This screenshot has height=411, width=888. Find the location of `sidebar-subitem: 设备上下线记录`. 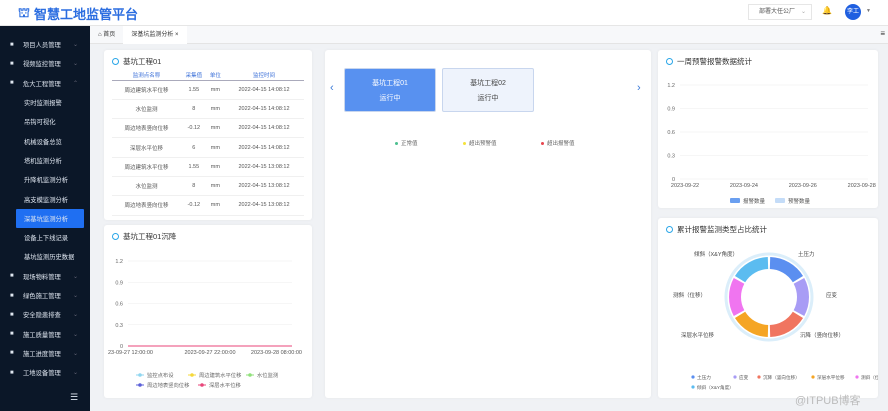

sidebar-subitem: 设备上下线记录 is located at coordinates (45, 237).